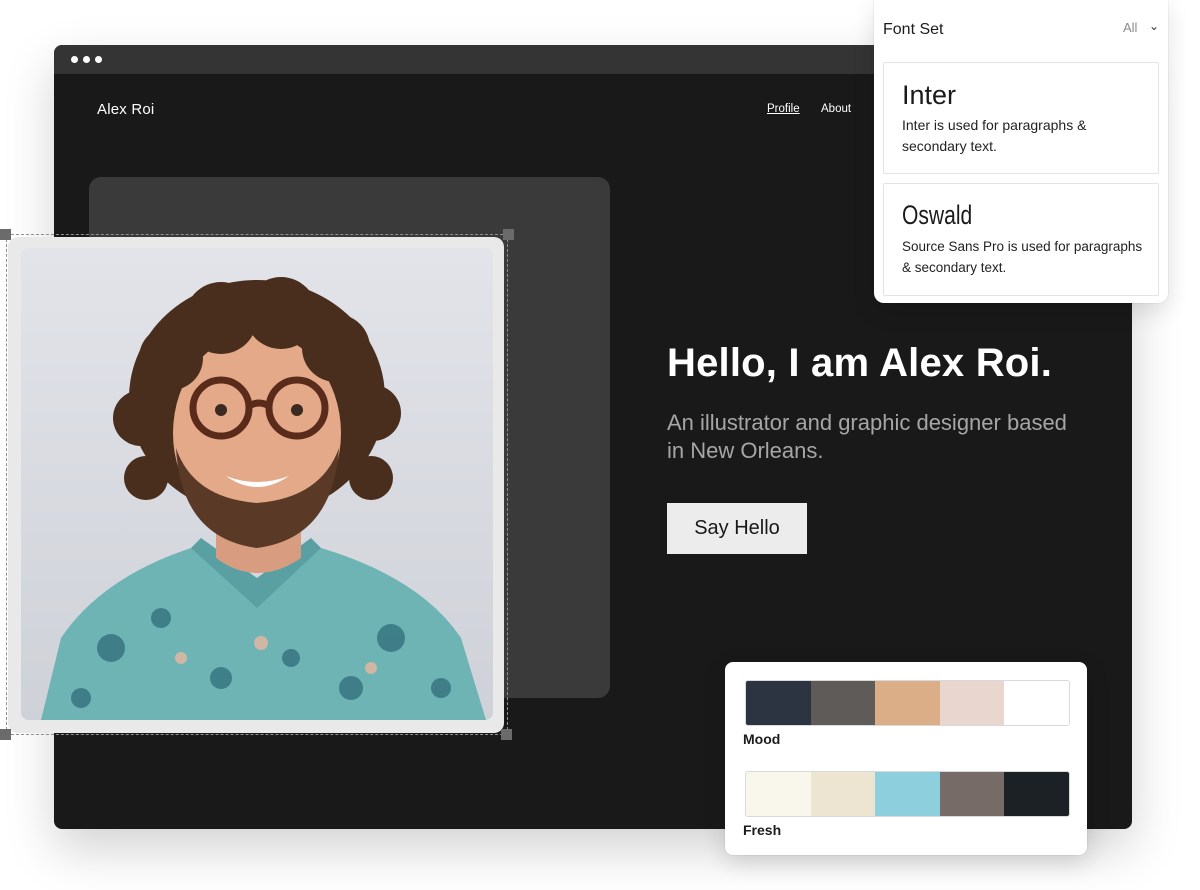 This screenshot has height=890, width=1200. I want to click on palette-swatches-mood, so click(907, 703).